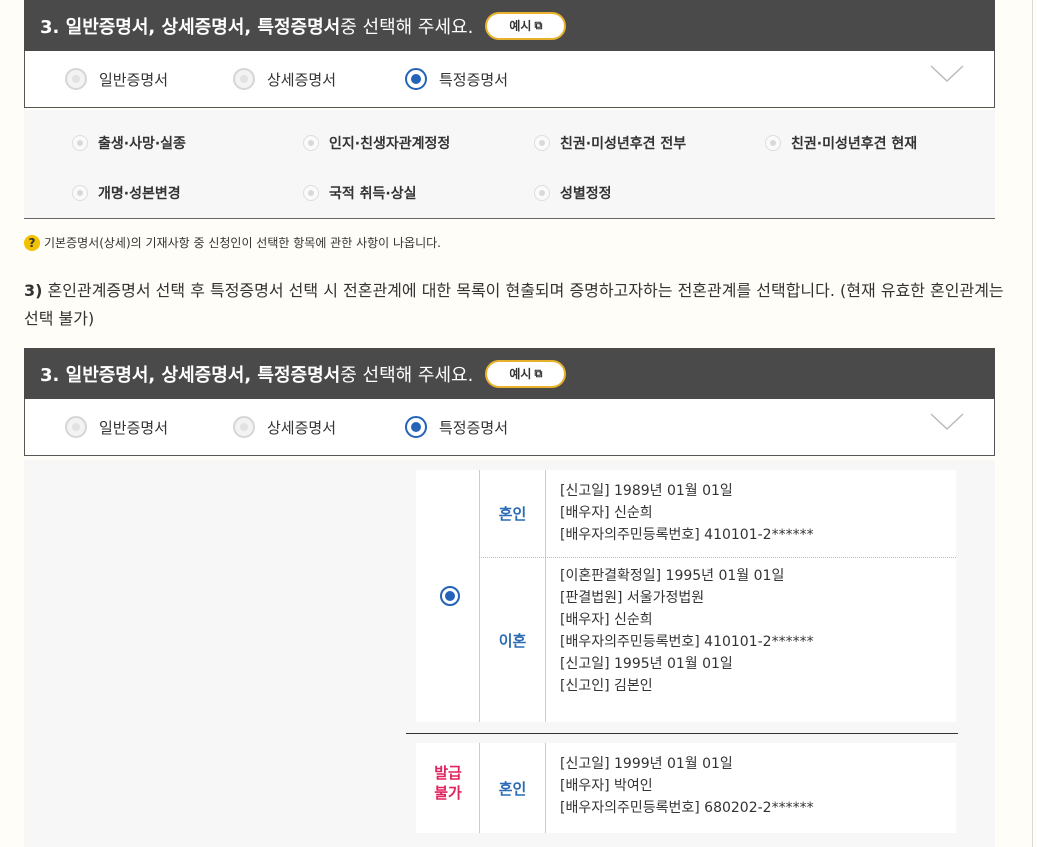 The image size is (1037, 847). What do you see at coordinates (854, 144) in the screenshot?
I see `option-label: 친권·미성년후견 현재` at bounding box center [854, 144].